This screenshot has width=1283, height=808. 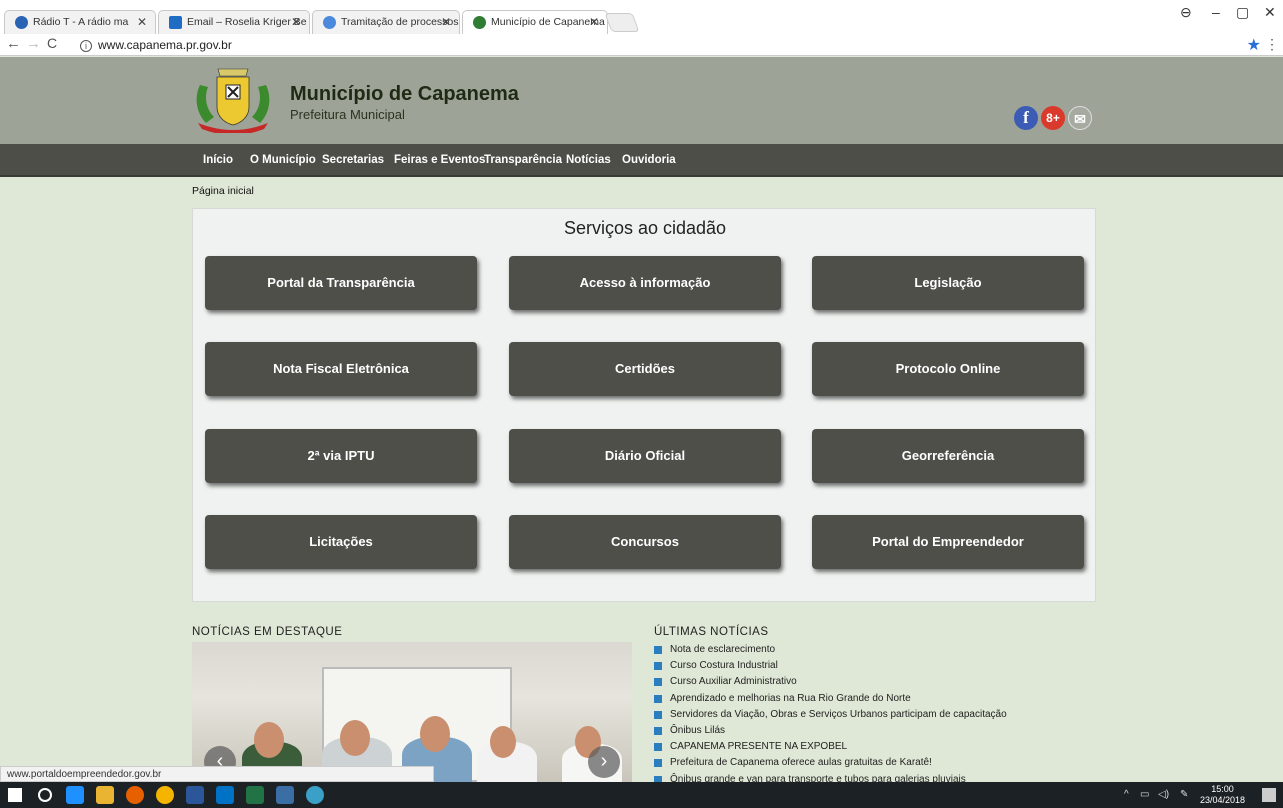 I want to click on nav-inicio: Início, so click(x=218, y=160).